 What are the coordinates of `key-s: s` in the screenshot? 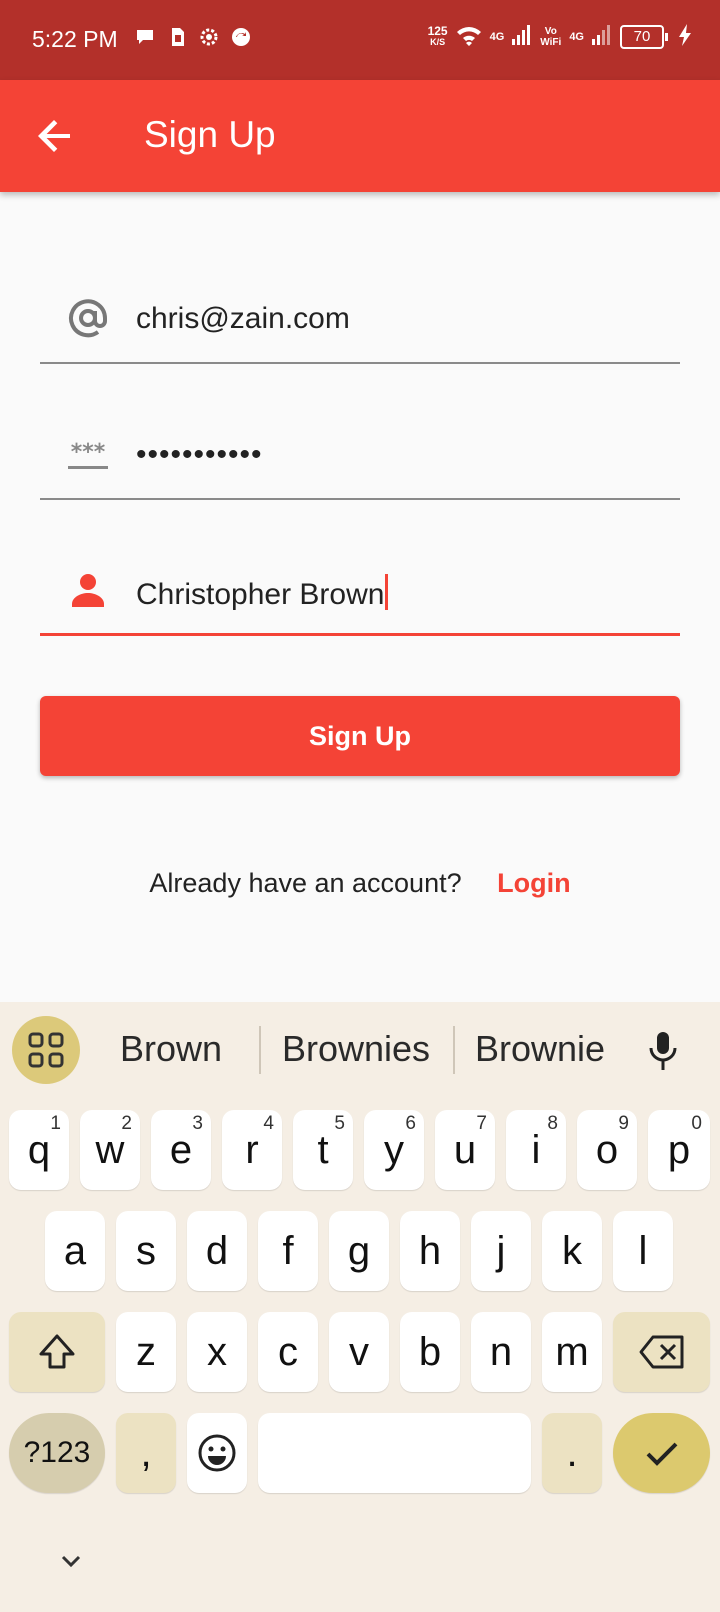 It's located at (146, 1251).